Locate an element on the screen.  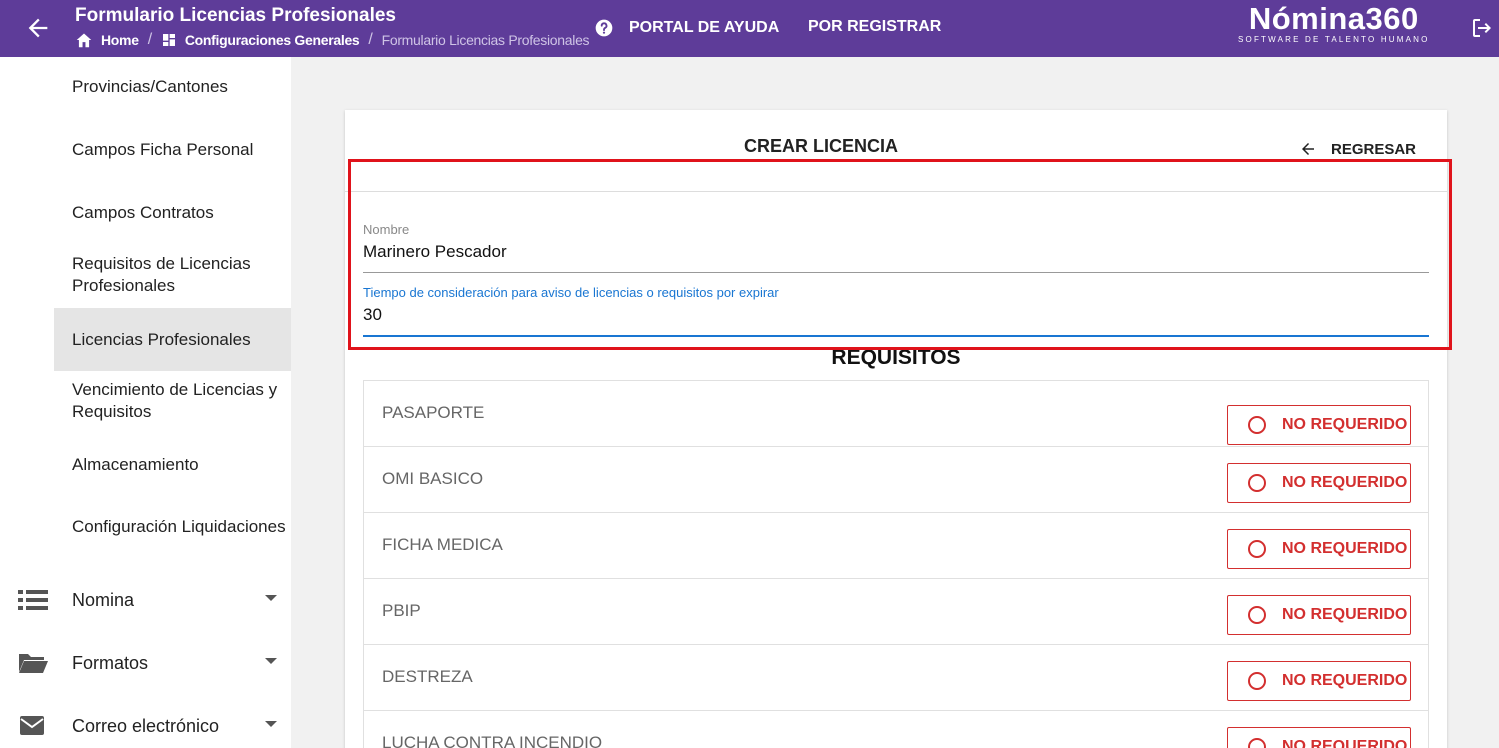
logout-icon is located at coordinates (1482, 28).